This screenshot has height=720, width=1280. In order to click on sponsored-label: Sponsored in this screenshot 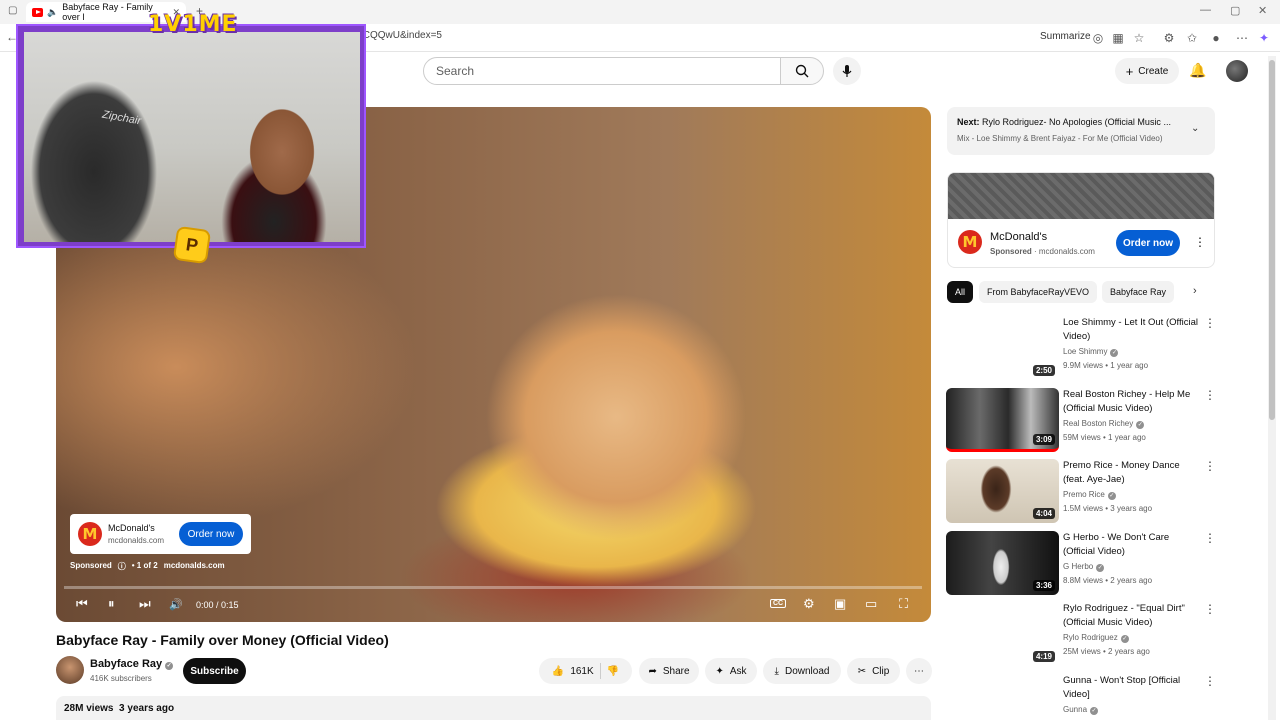, I will do `click(91, 565)`.